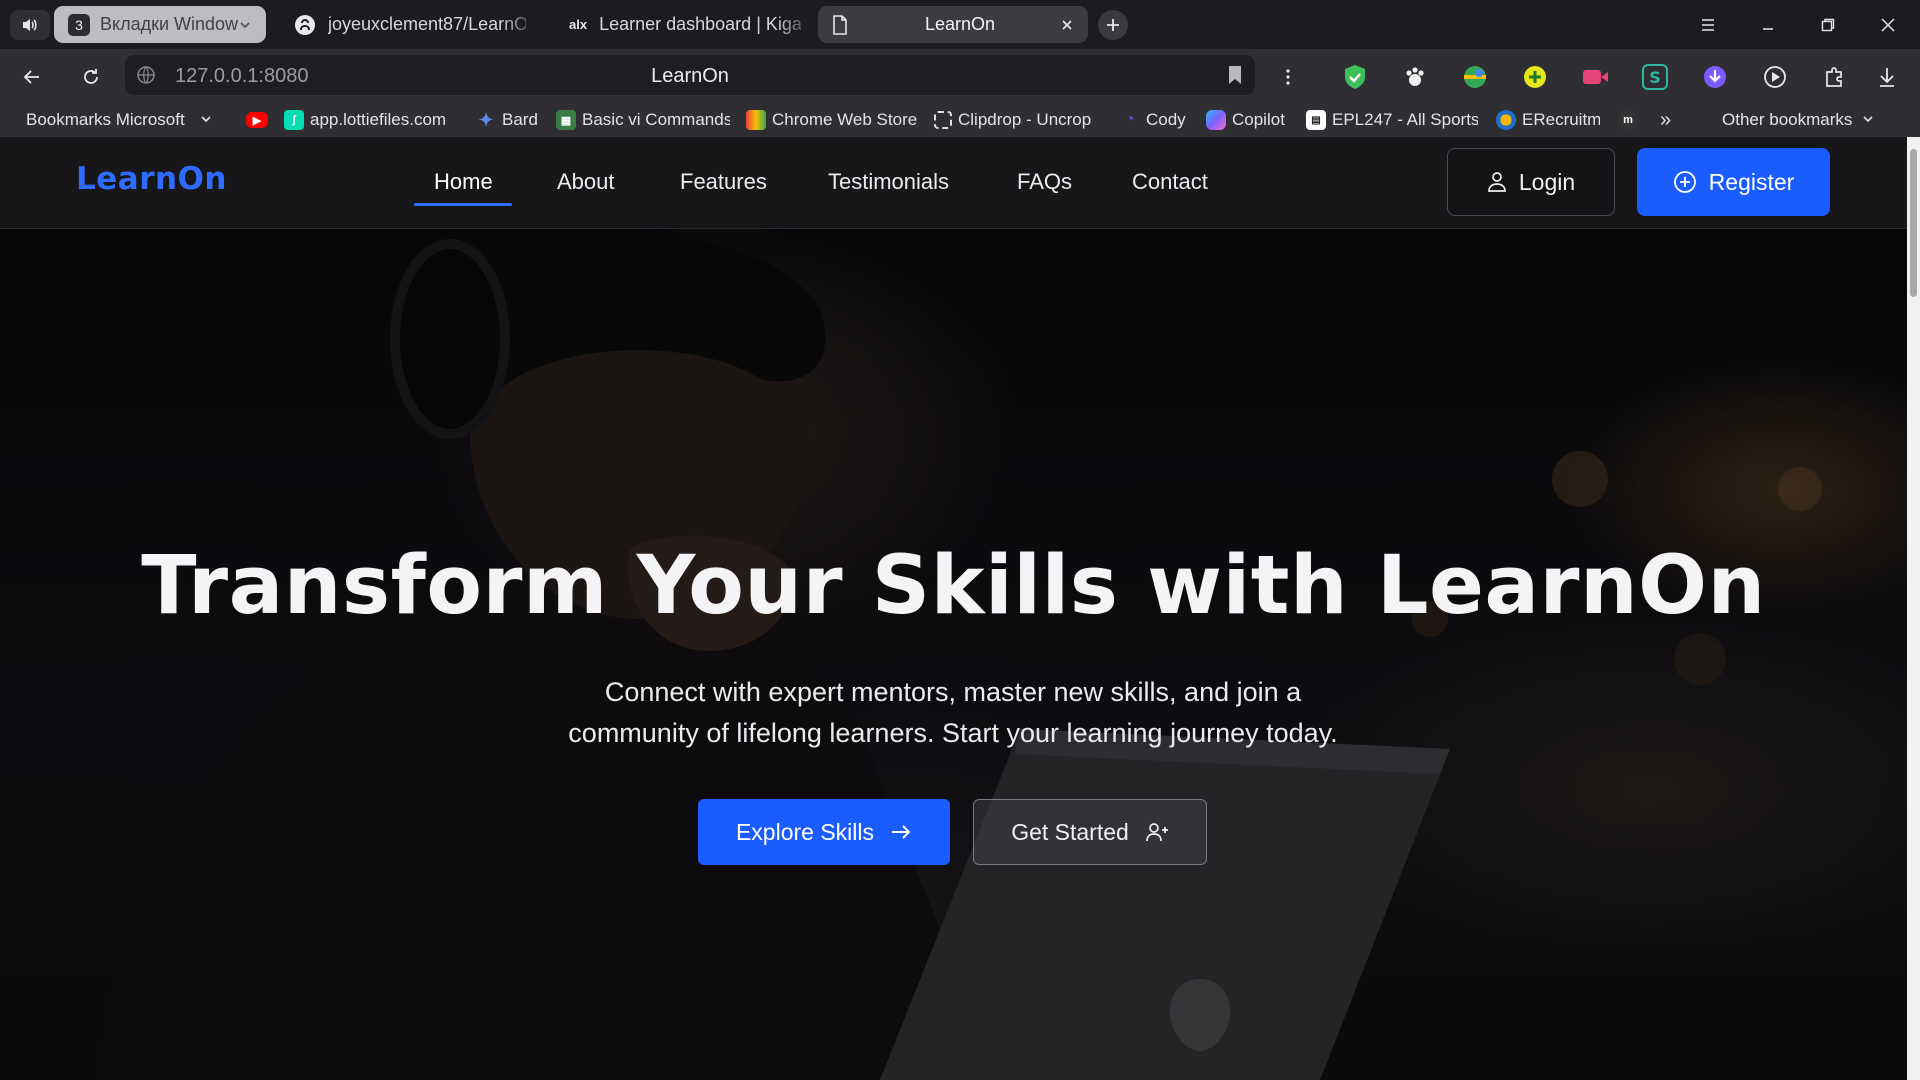  What do you see at coordinates (1547, 181) in the screenshot?
I see `login-label: Login` at bounding box center [1547, 181].